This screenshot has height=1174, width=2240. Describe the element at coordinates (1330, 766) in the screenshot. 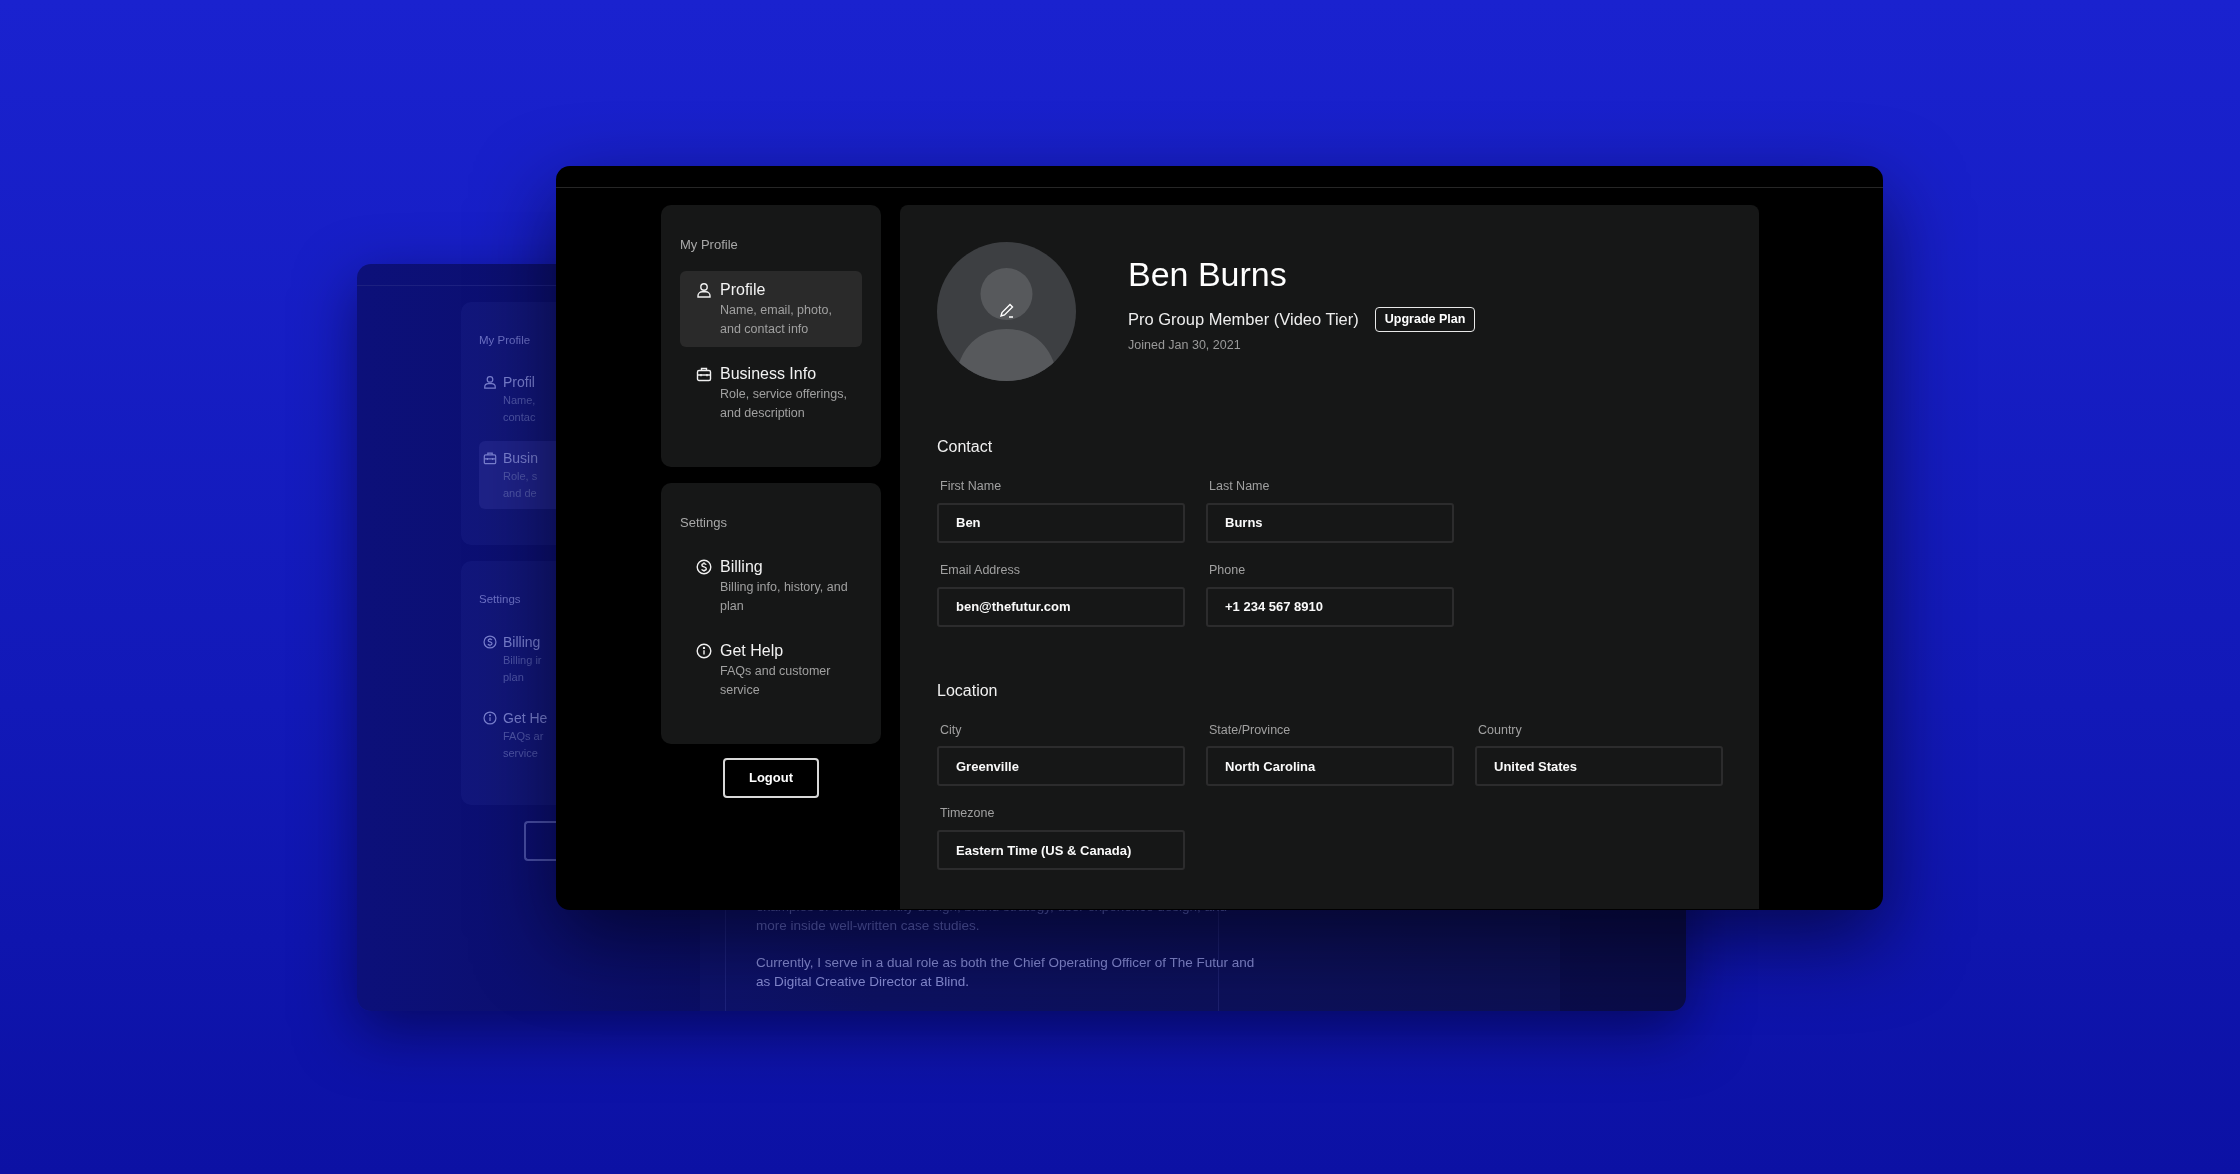

I see `input-field: North Carolina` at that location.